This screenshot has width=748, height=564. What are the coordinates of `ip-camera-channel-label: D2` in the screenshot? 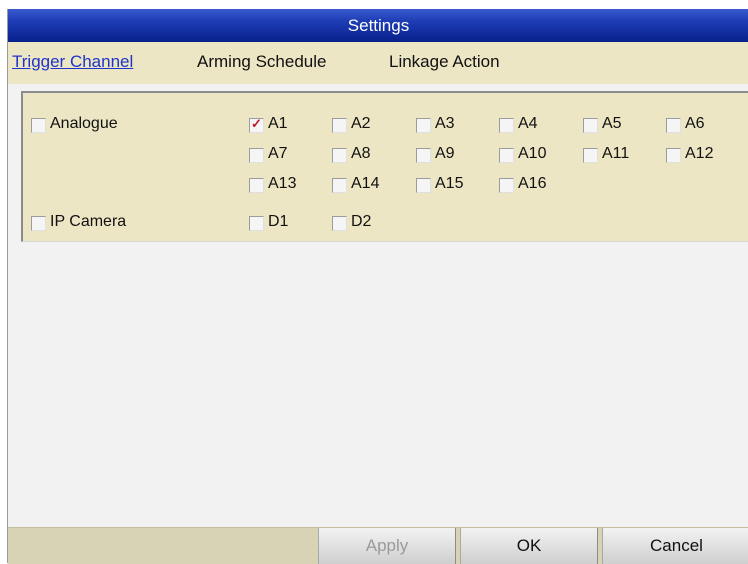 It's located at (361, 221).